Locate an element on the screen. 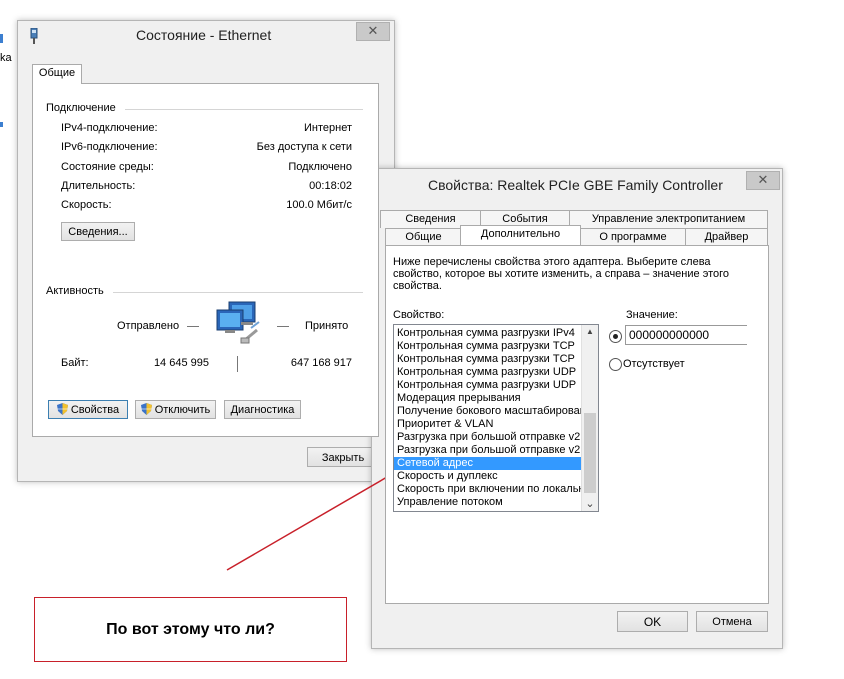  absent-radio is located at coordinates (615, 364).